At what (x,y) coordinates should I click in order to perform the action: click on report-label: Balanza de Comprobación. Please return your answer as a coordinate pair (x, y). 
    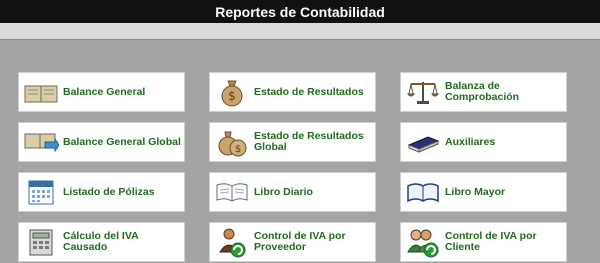
    Looking at the image, I should click on (482, 91).